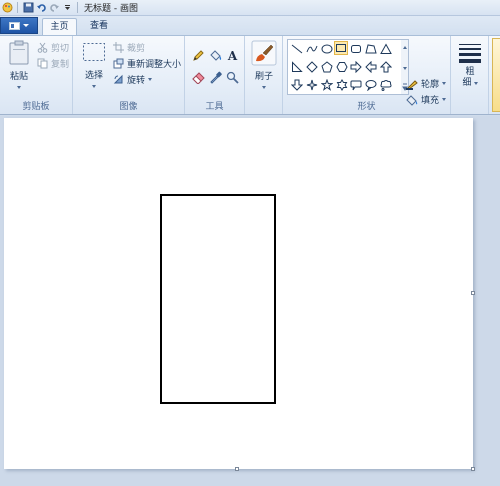 This screenshot has height=486, width=500. I want to click on image-group: 选择 裁剪 重新调整大小 旋转 图像, so click(129, 75).